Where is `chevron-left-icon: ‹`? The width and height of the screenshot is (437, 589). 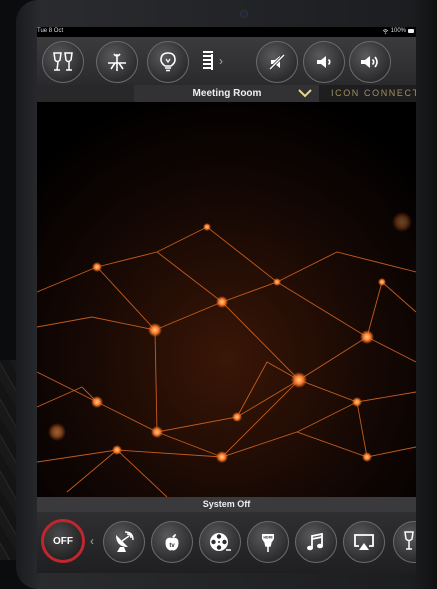 chevron-left-icon: ‹ is located at coordinates (92, 541).